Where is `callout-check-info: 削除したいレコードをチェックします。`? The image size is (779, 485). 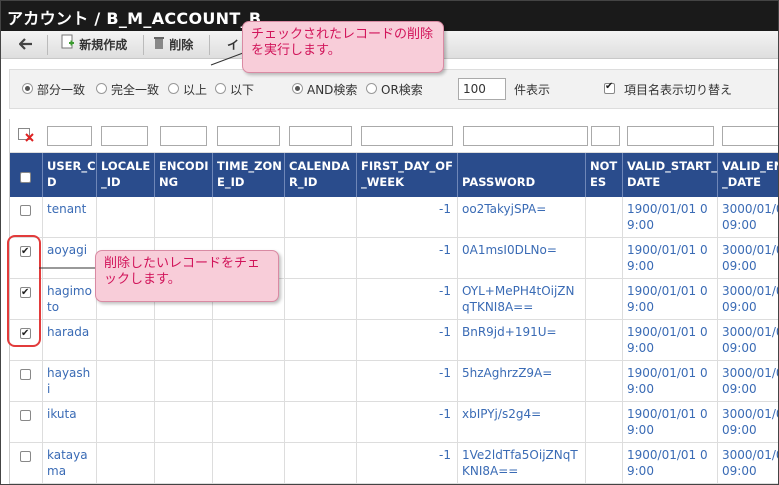
callout-check-info: 削除したいレコードをチェックします。 is located at coordinates (187, 276).